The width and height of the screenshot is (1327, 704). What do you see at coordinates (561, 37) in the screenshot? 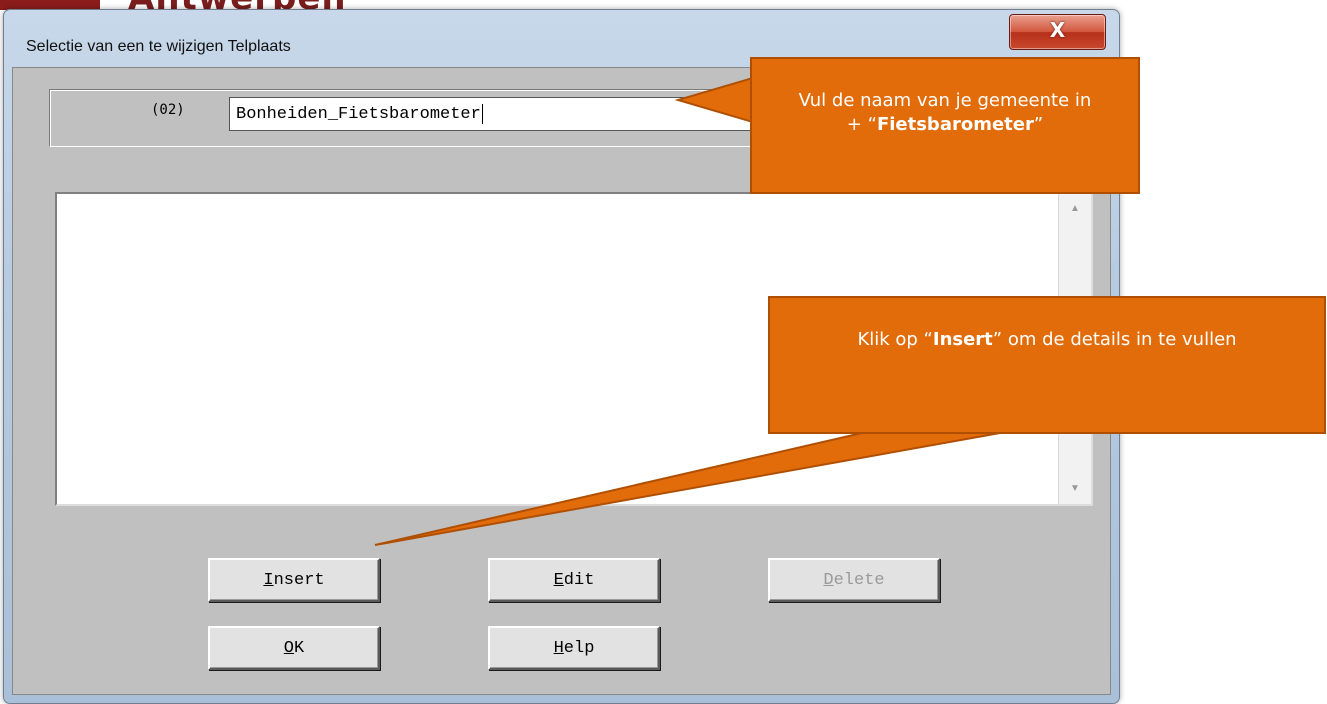
I see `titlebar: Selectie van een te wijzigen Telplaats X` at bounding box center [561, 37].